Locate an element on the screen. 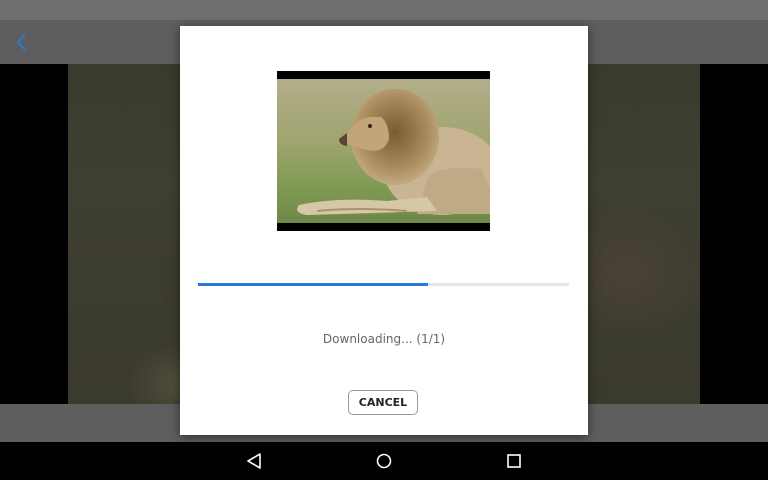 This screenshot has width=768, height=480. nav-back-icon is located at coordinates (254, 461).